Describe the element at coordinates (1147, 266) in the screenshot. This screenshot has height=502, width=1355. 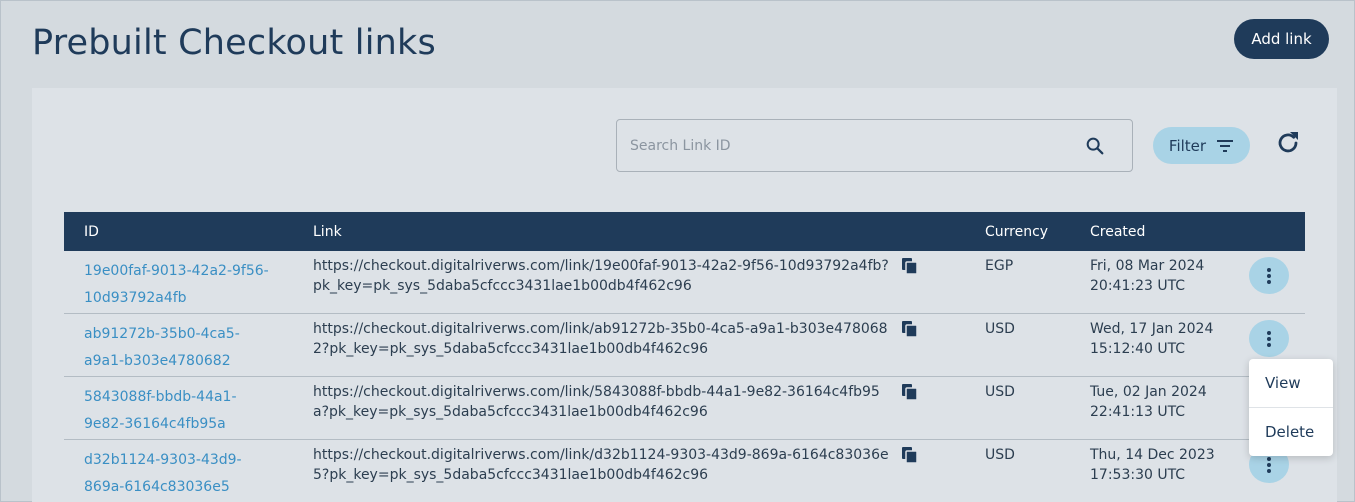
I see `created-day: Fri, 08 Mar 2024` at that location.